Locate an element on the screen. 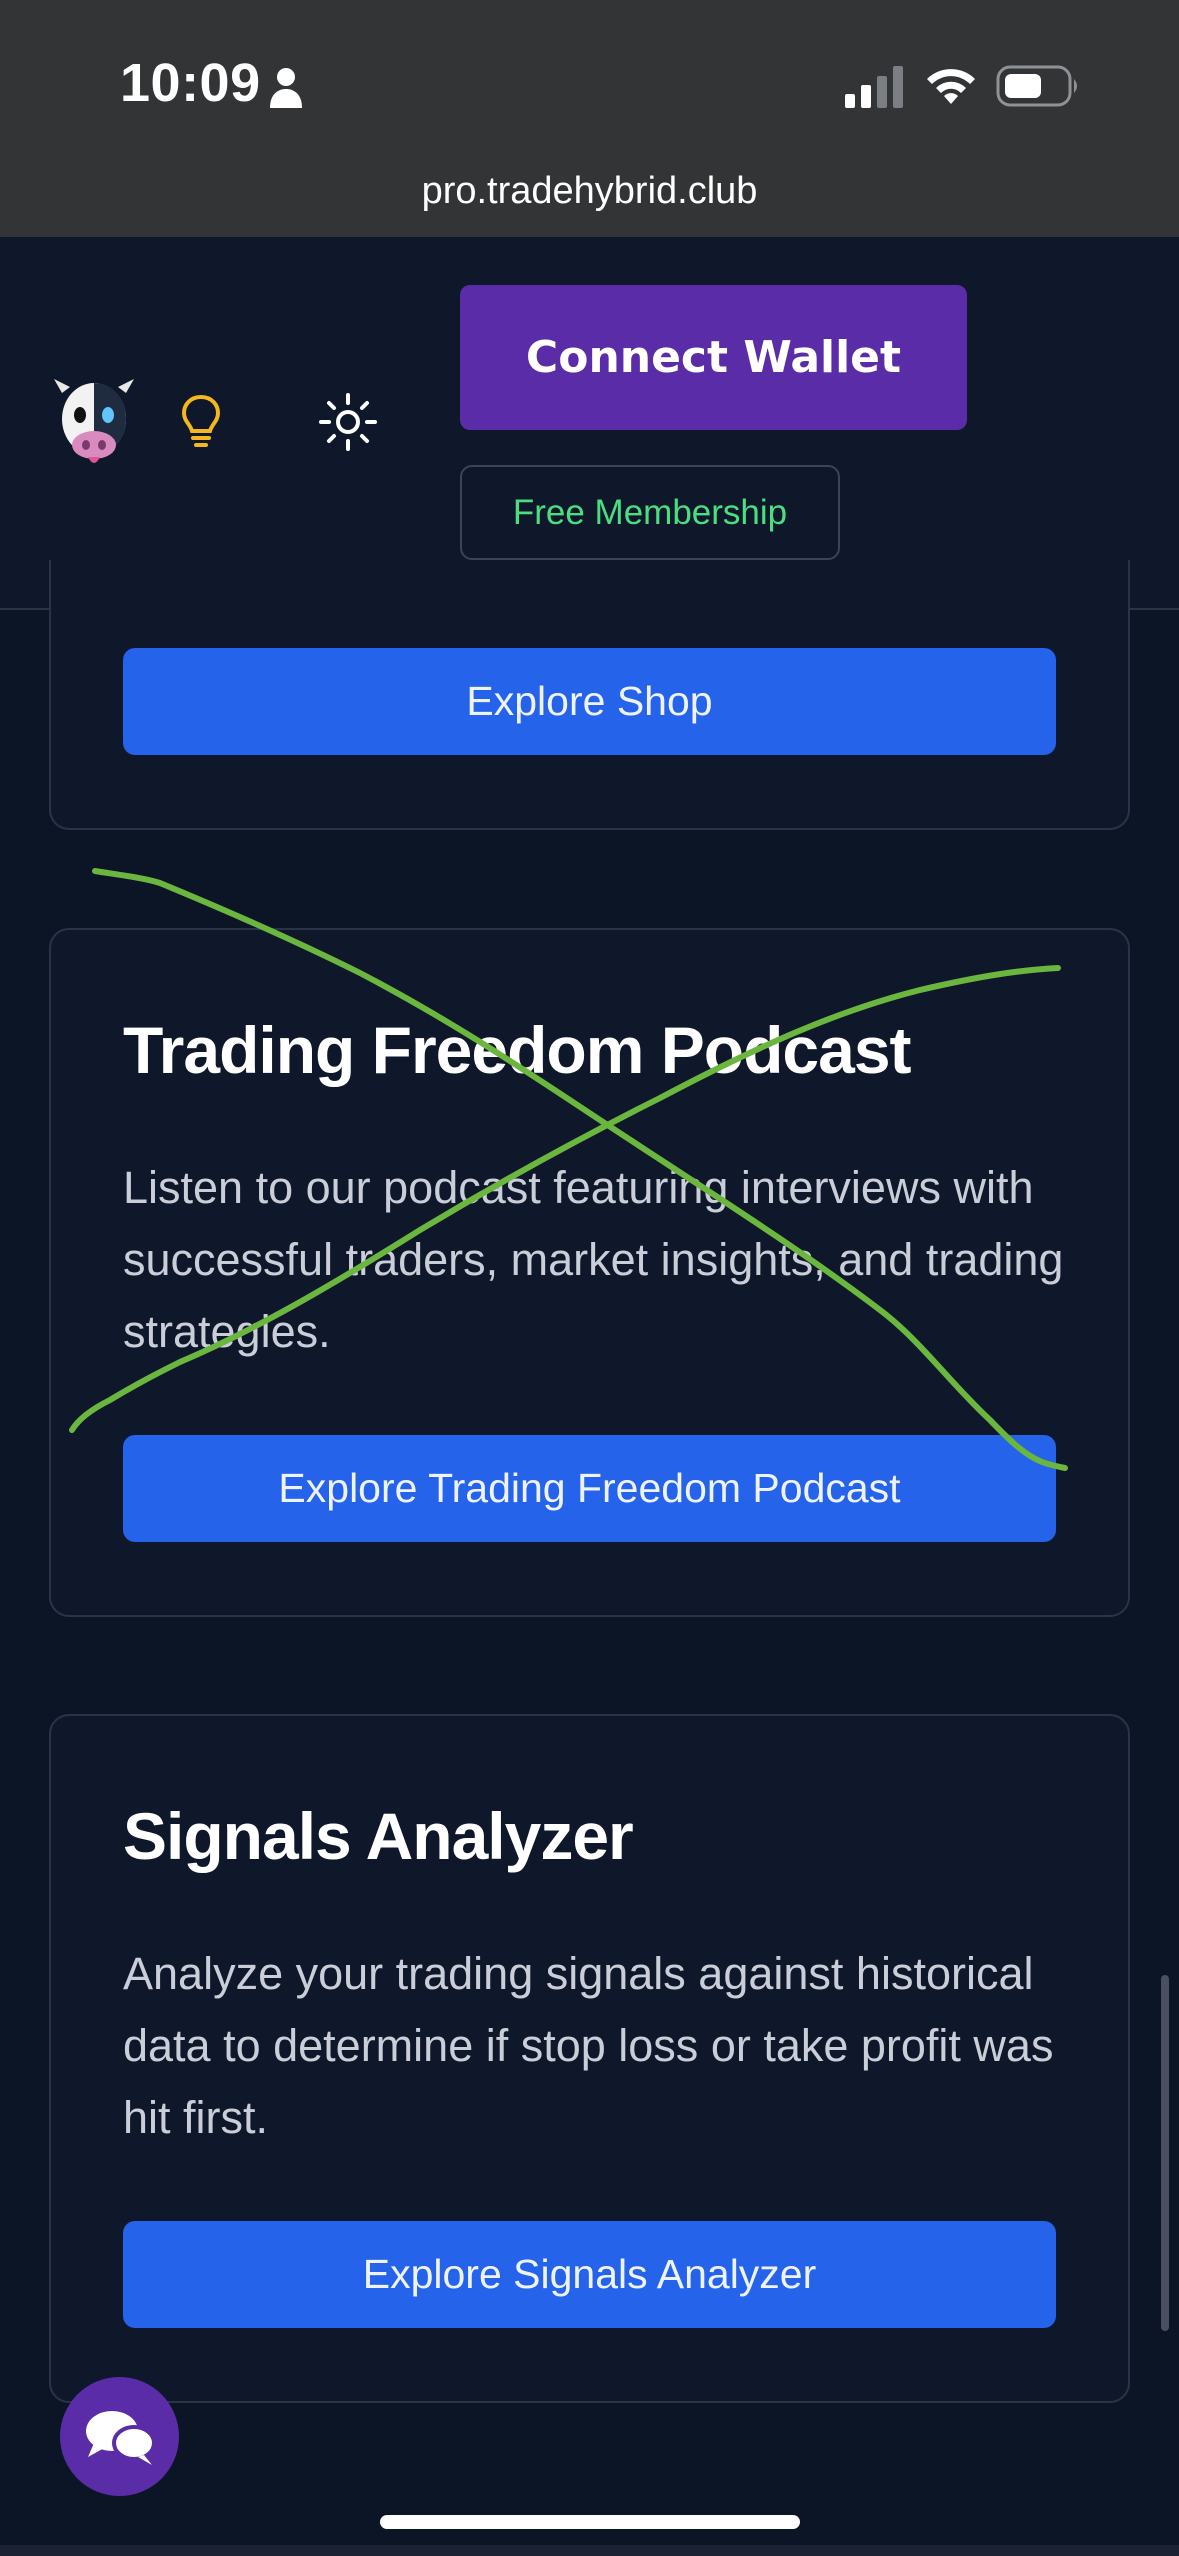  card-title: Signals Analyzer is located at coordinates (378, 1836).